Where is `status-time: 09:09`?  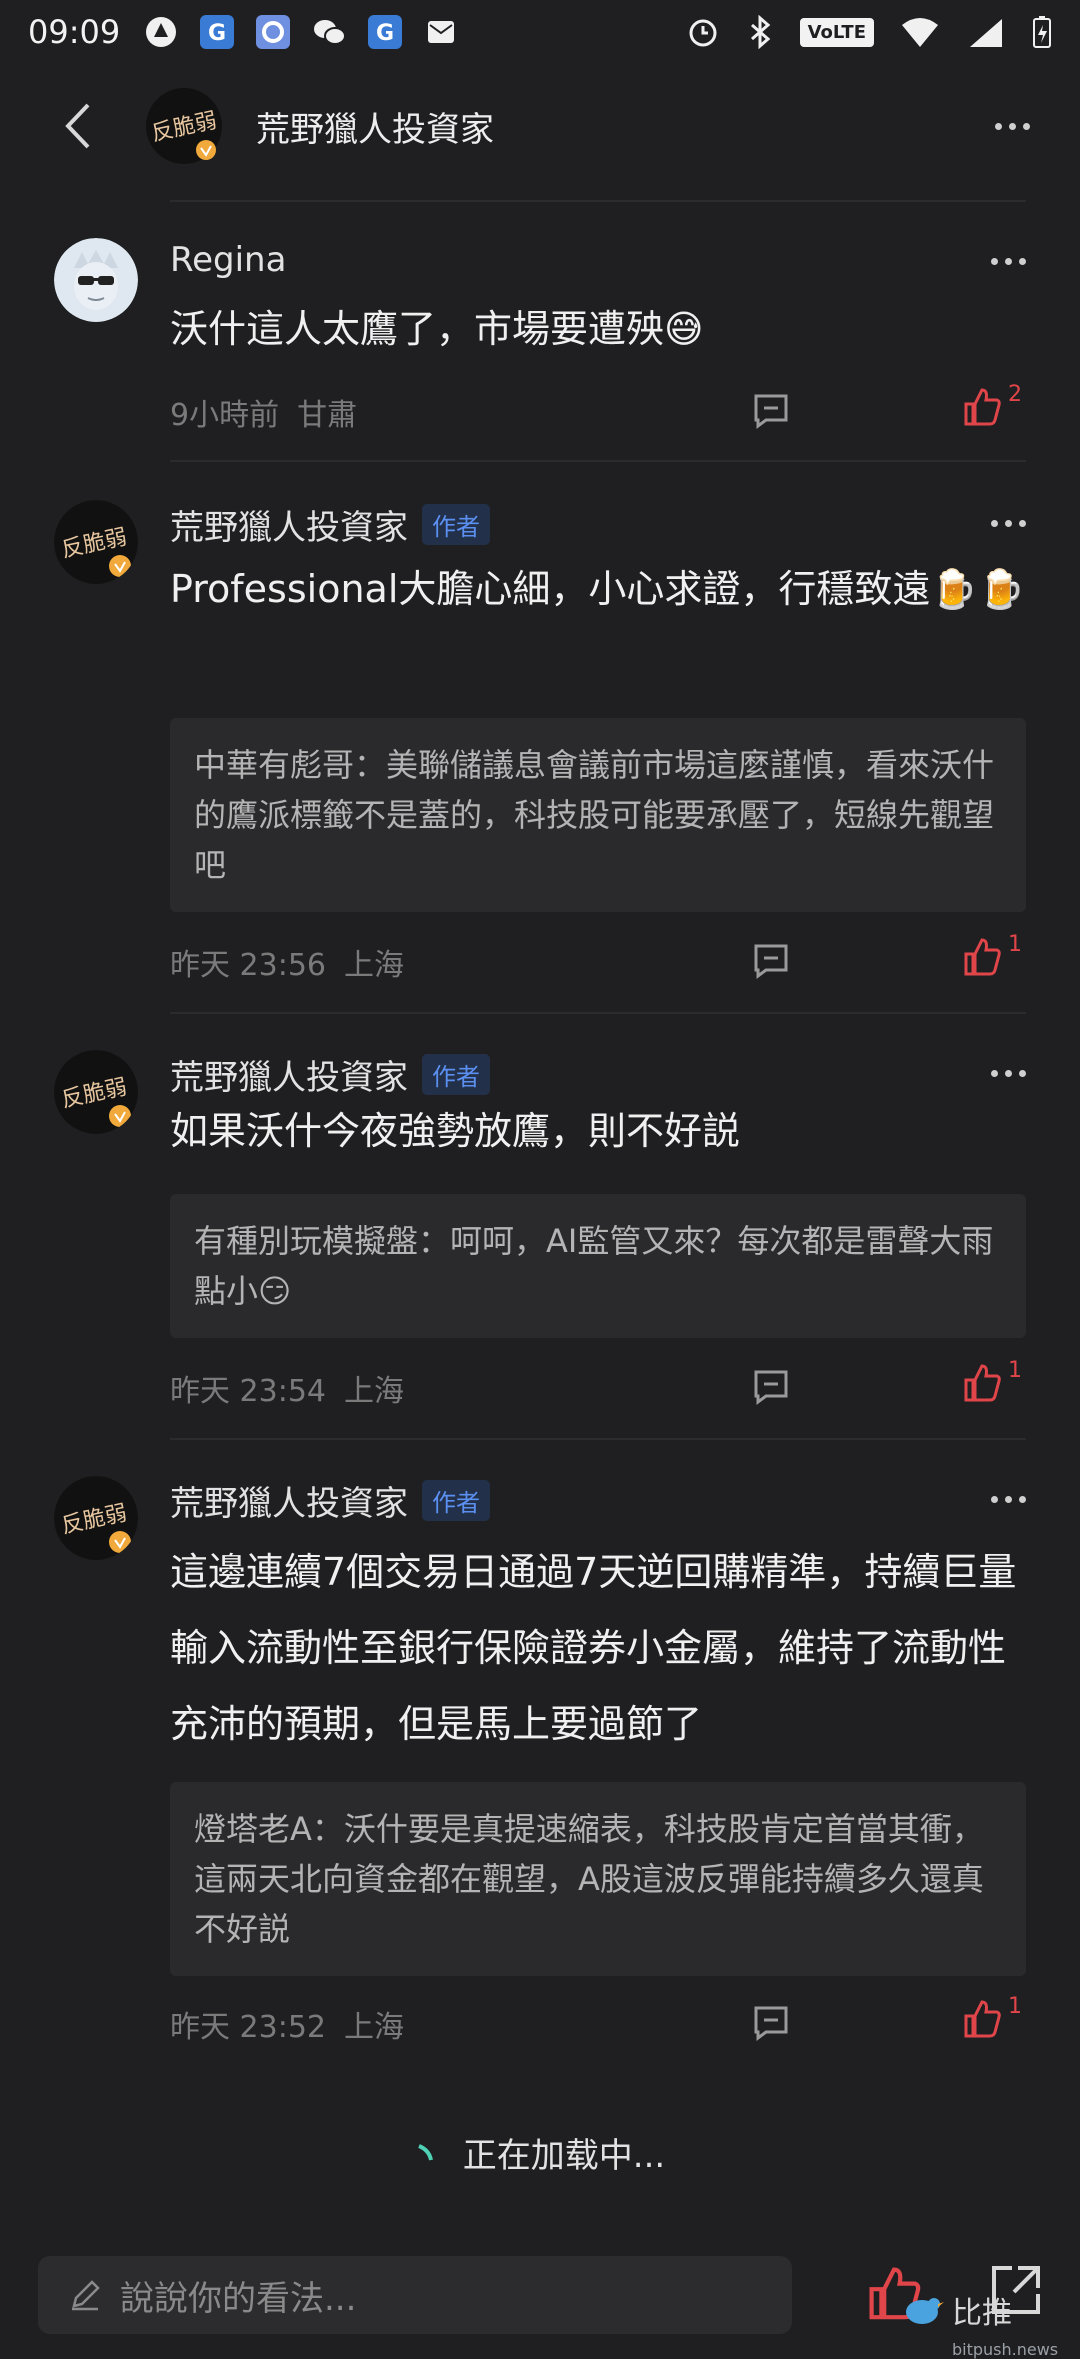 status-time: 09:09 is located at coordinates (74, 32).